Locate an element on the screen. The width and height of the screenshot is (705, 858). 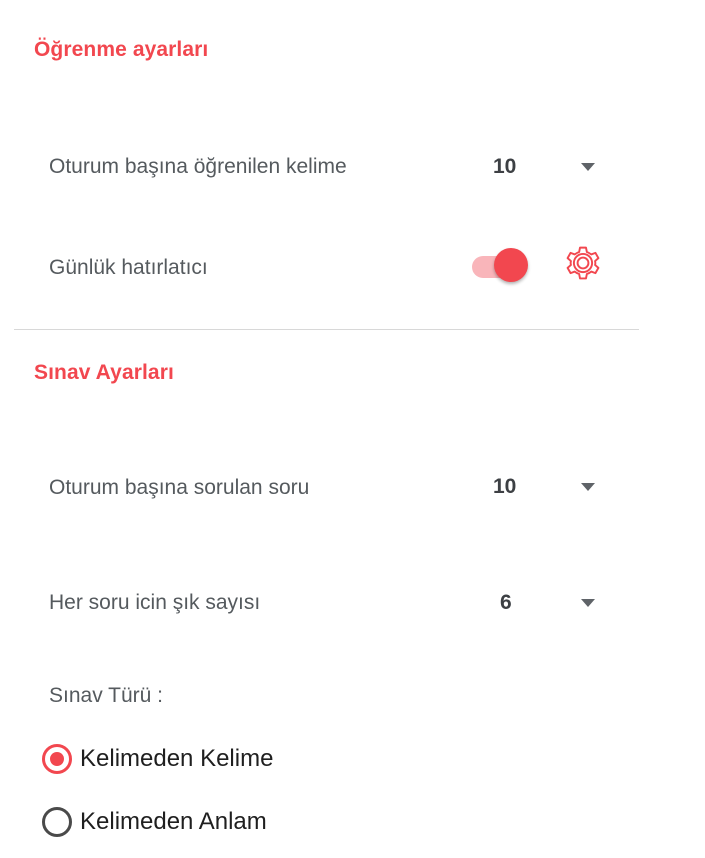
exam-type-option-word-to-word: Kelimeden Kelime is located at coordinates (157, 759).